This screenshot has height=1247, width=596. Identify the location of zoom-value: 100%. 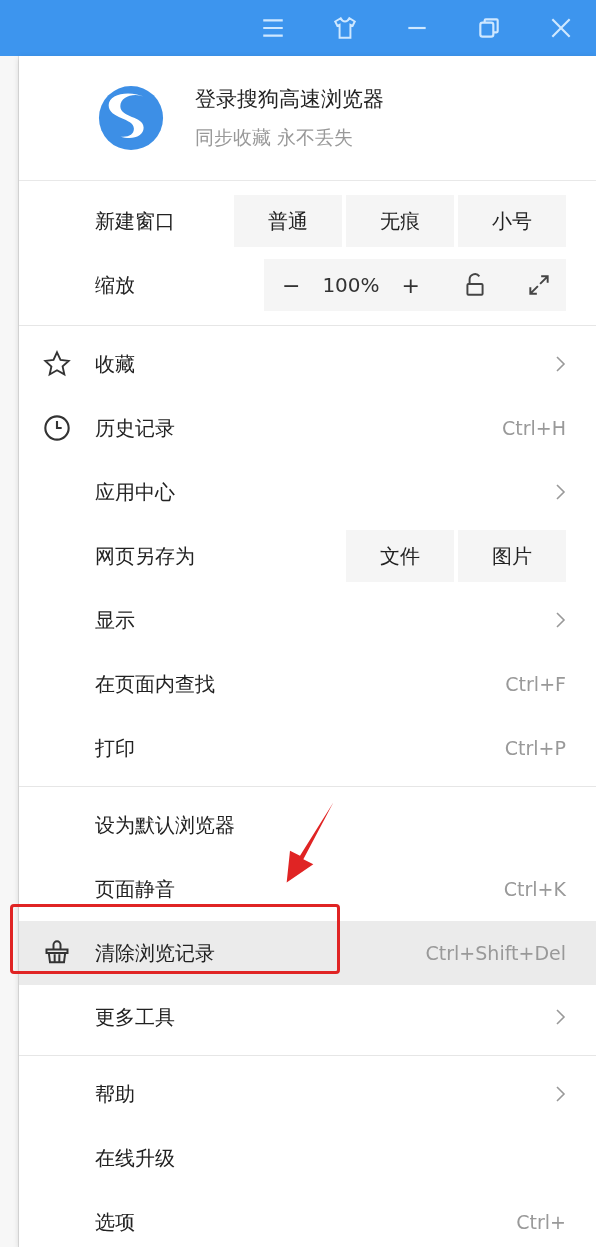
(351, 285).